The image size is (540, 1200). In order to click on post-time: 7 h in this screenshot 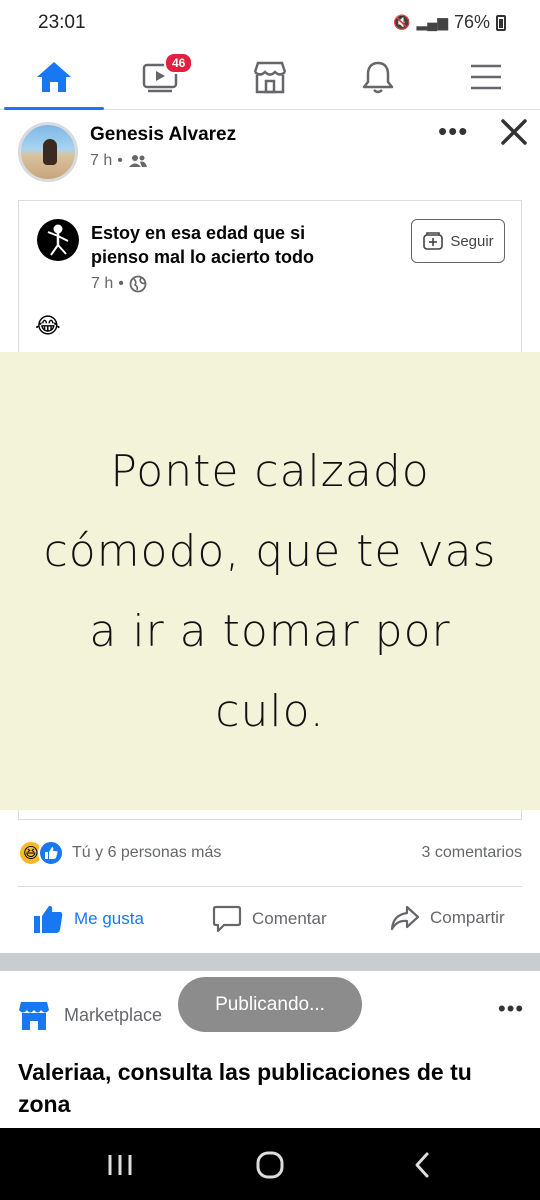, I will do `click(101, 161)`.